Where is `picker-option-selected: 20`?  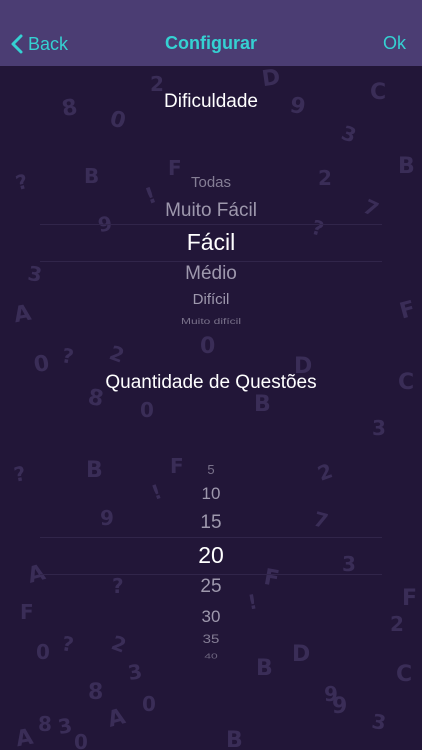 picker-option-selected: 20 is located at coordinates (211, 555).